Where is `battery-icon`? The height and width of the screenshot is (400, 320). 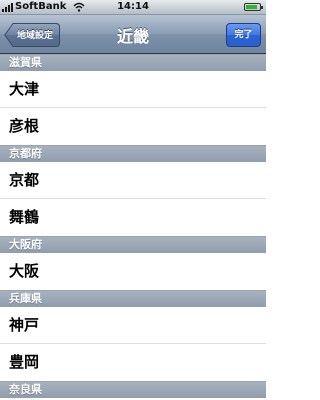
battery-icon is located at coordinates (253, 7).